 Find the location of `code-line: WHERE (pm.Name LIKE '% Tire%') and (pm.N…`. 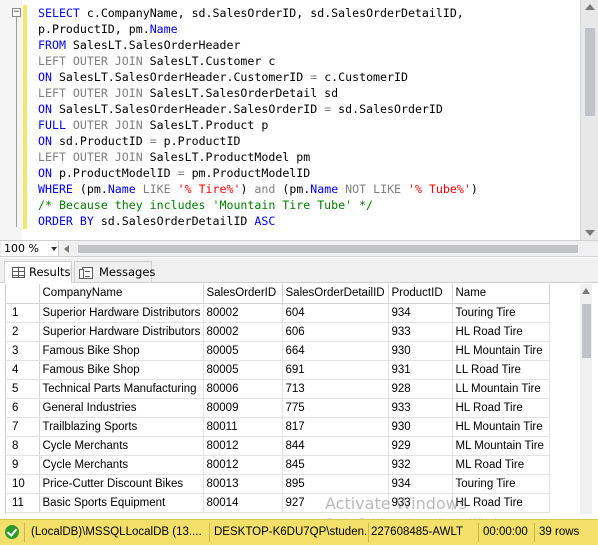

code-line: WHERE (pm.Name LIKE '% Tire%') and (pm.N… is located at coordinates (258, 189).